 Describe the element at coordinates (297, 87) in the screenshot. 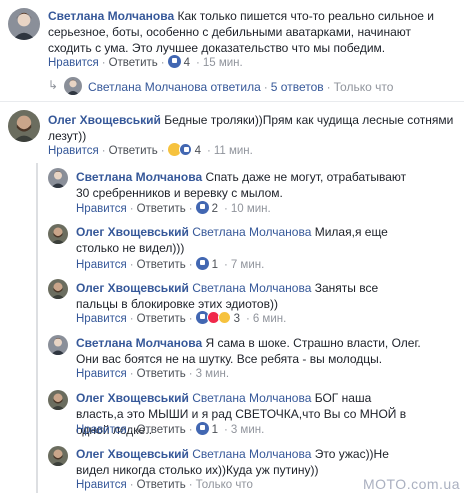

I see `replies-count-link: 5 ответов` at that location.